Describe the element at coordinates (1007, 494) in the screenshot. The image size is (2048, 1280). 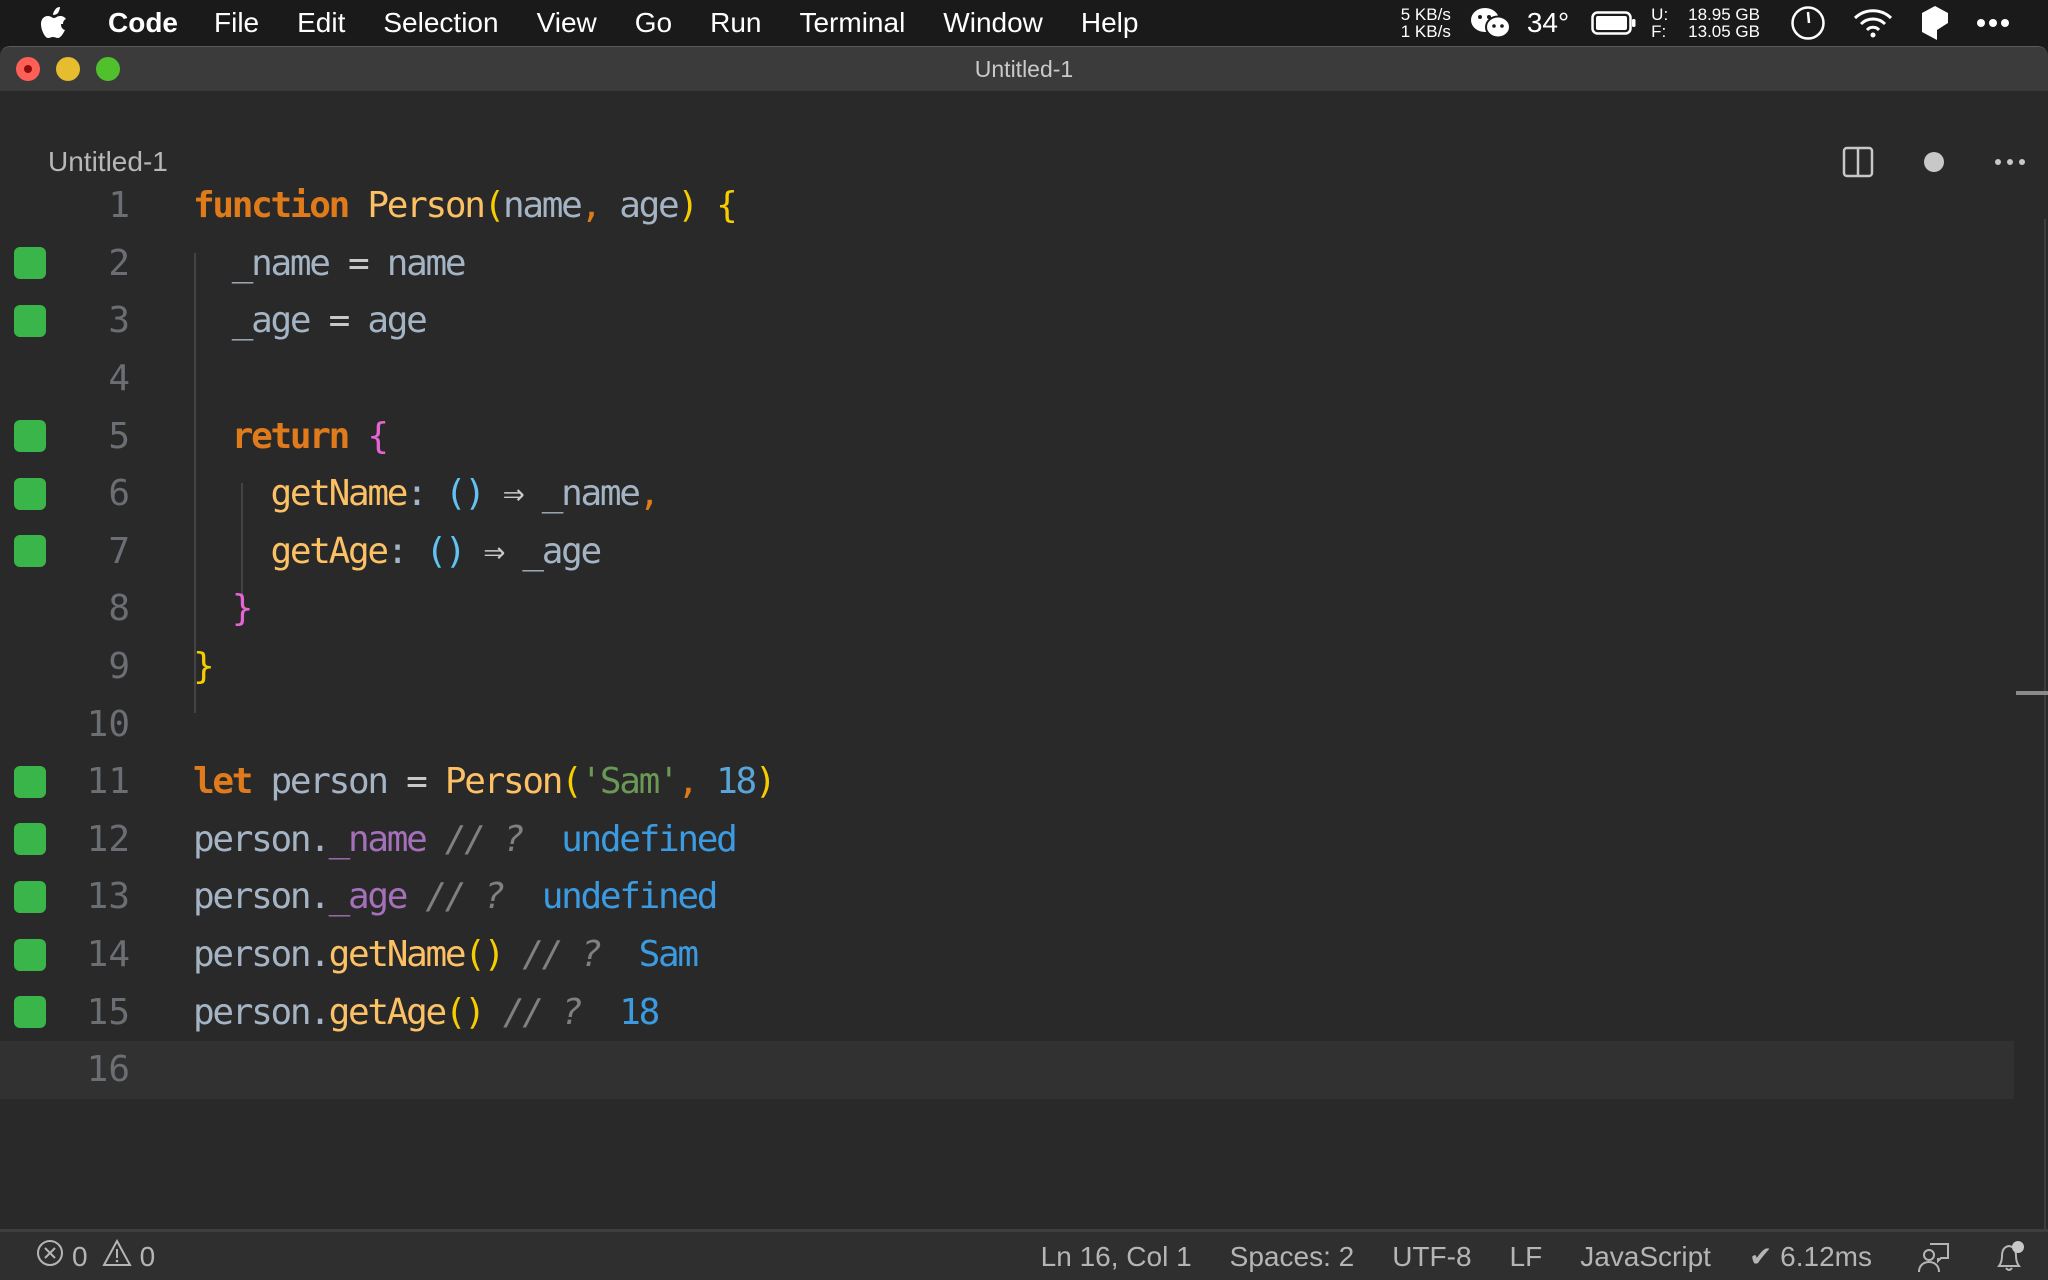
I see `code-line: 6 getName: () ⇒ _name,` at that location.